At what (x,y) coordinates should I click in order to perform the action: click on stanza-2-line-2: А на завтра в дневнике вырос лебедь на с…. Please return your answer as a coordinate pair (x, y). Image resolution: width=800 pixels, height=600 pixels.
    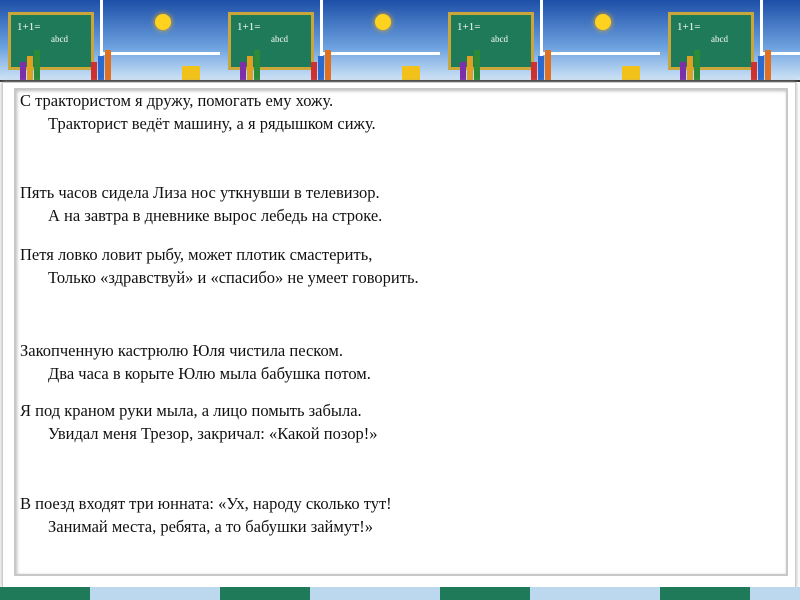
    Looking at the image, I should click on (215, 215).